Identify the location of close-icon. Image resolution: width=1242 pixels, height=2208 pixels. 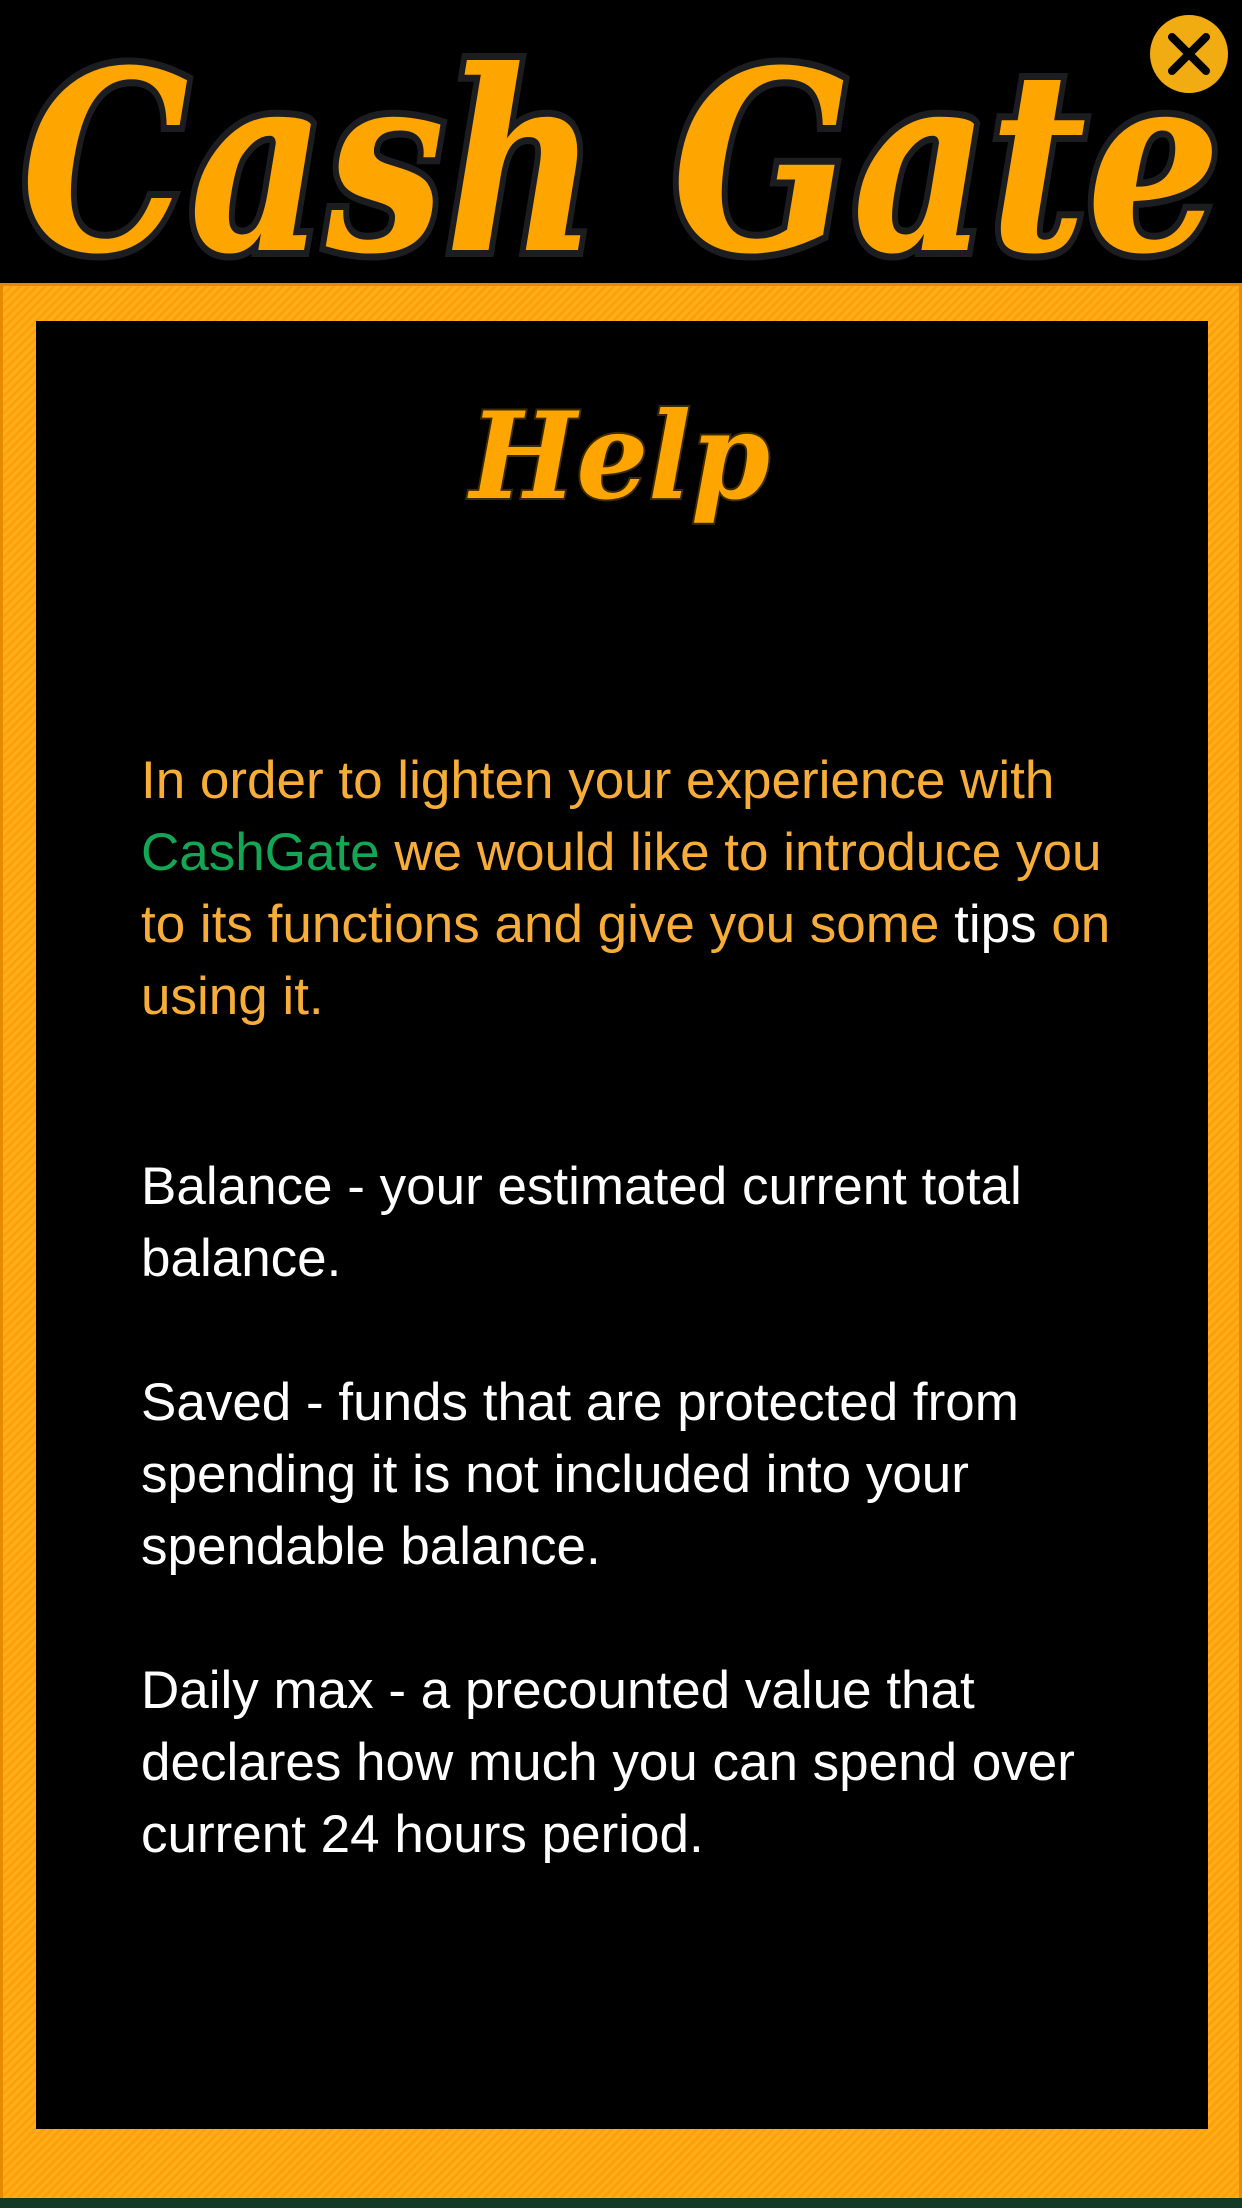
(1189, 54).